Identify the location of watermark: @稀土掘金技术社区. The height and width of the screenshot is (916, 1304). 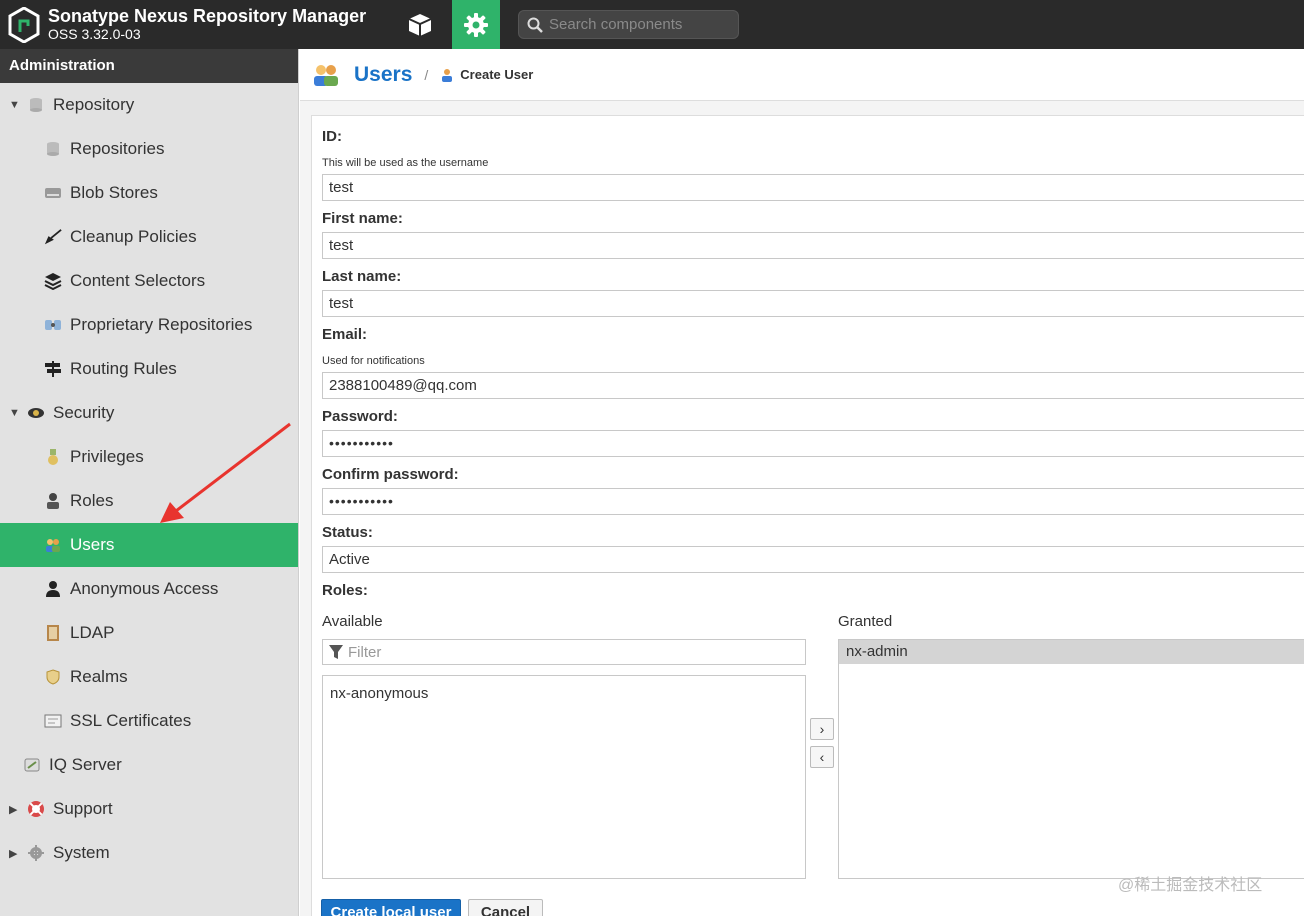
(1190, 885).